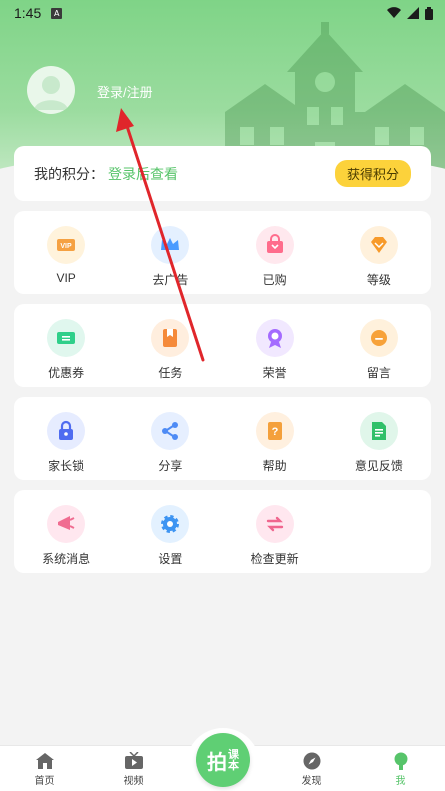 The image size is (445, 791). What do you see at coordinates (125, 91) in the screenshot?
I see `login-register-link: 登录/注册` at bounding box center [125, 91].